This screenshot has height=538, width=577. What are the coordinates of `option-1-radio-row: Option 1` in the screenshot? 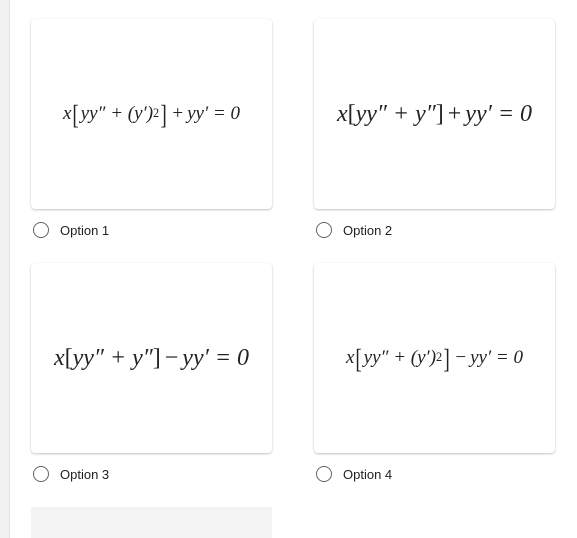 It's located at (70, 230).